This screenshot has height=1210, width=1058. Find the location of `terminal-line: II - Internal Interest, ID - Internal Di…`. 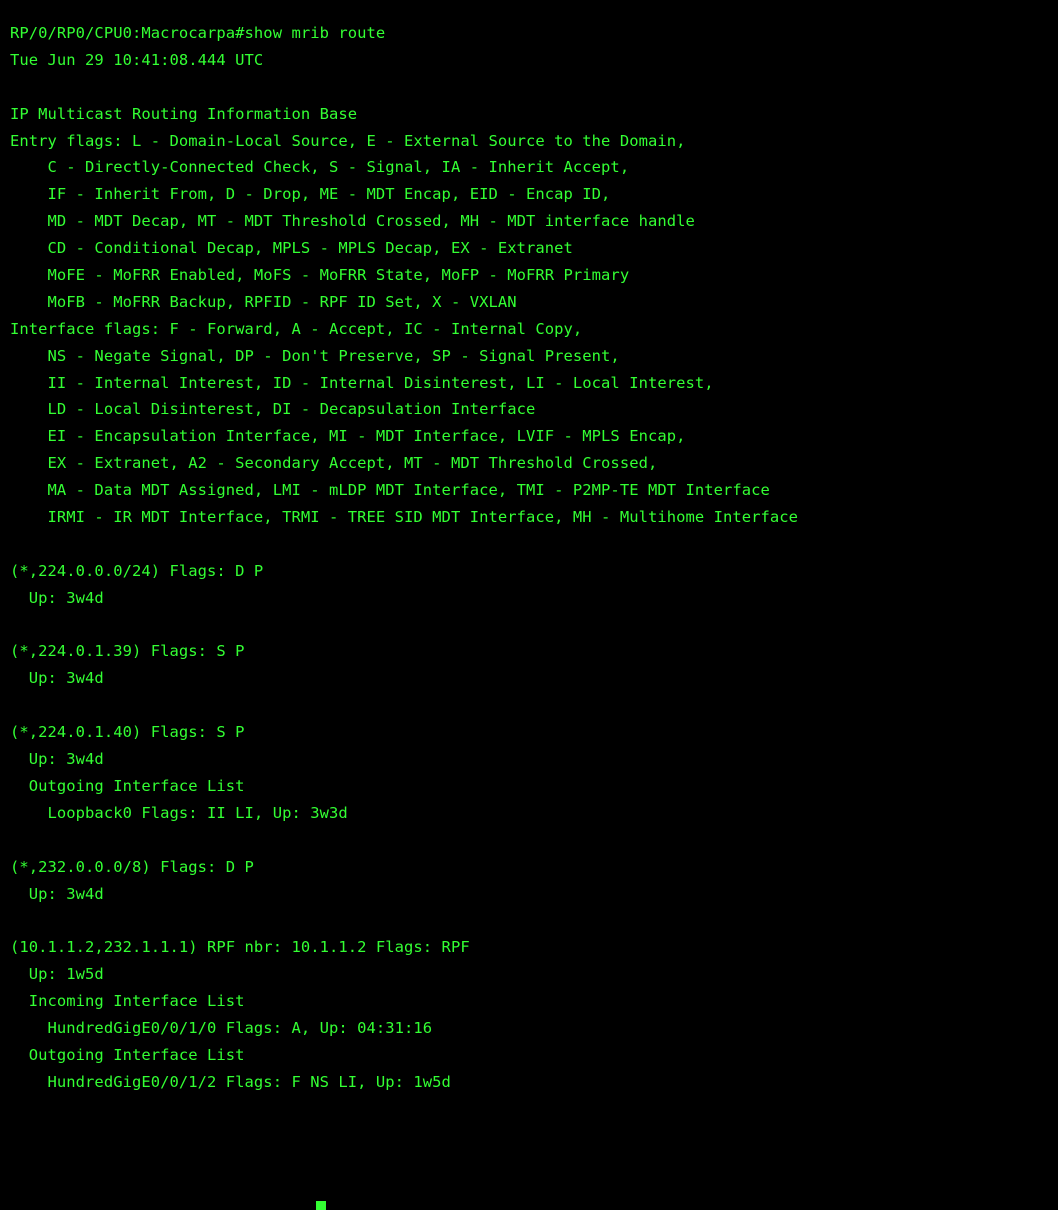

terminal-line: II - Internal Interest, ID - Internal Di… is located at coordinates (362, 382).